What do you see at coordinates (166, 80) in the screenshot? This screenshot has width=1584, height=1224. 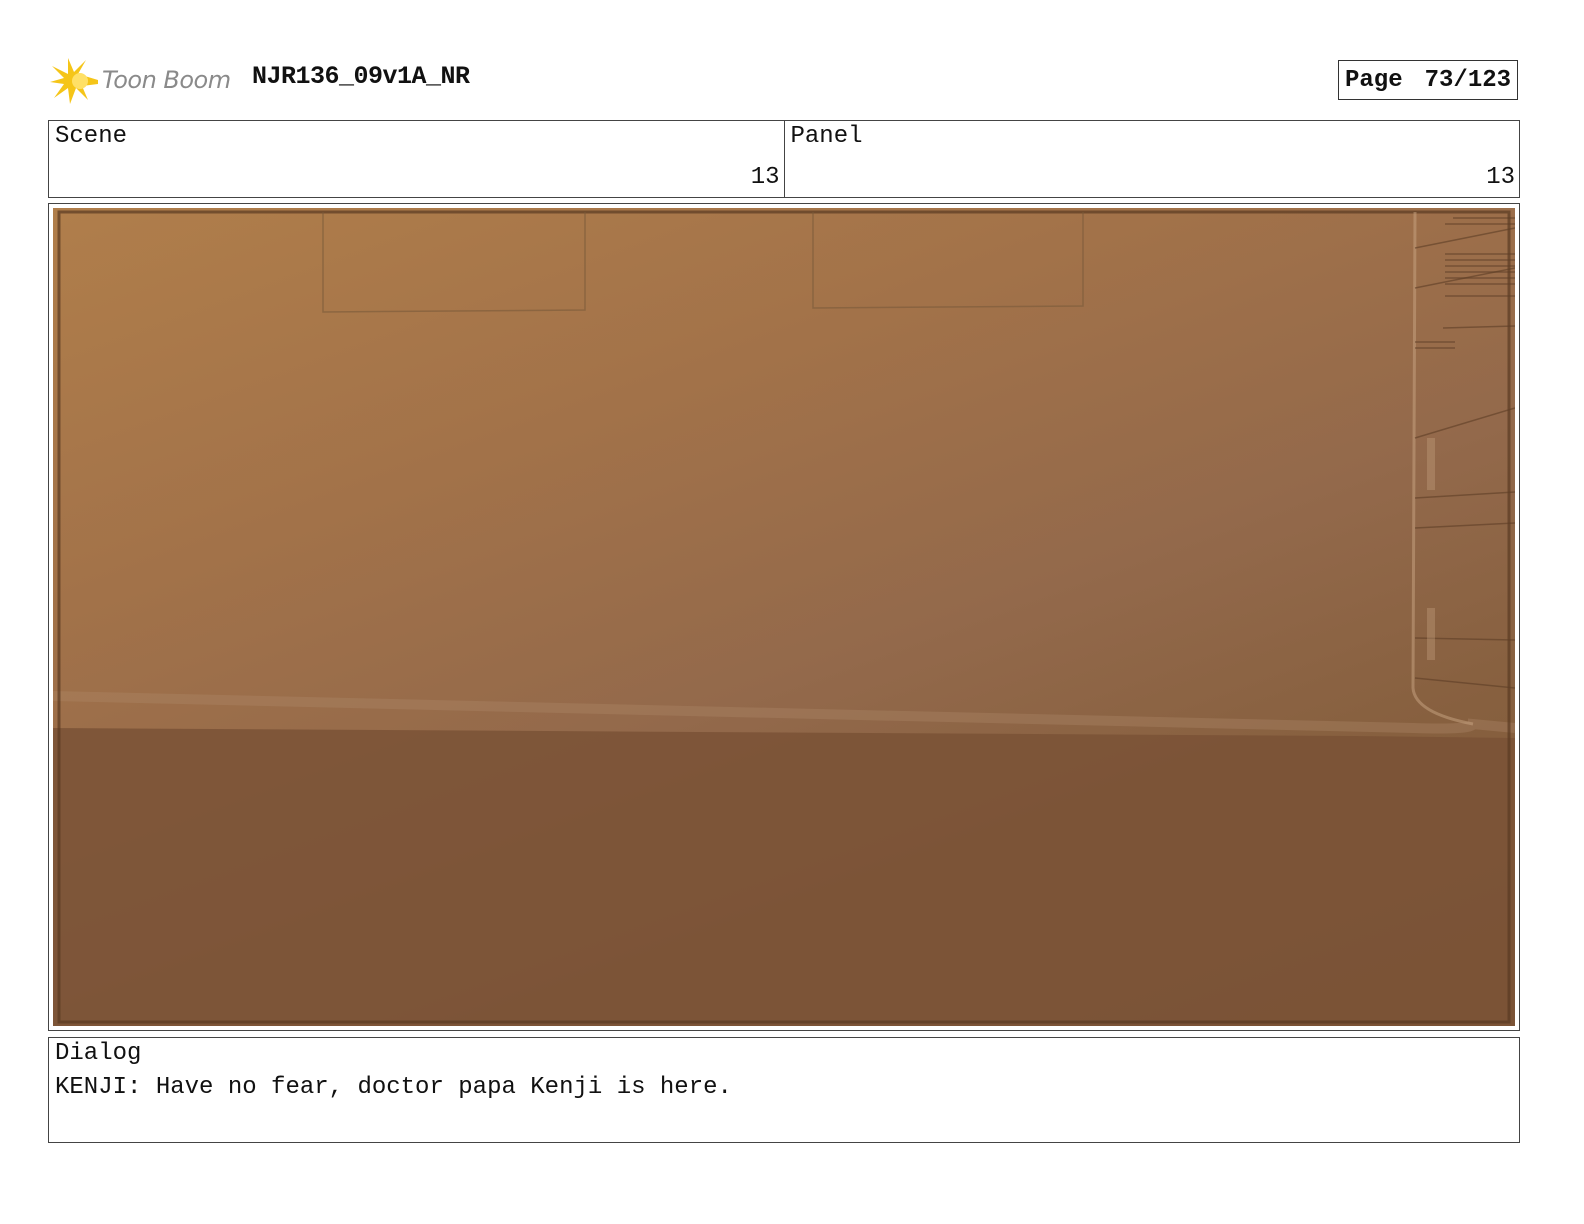 I see `logo-text: Toon Boom` at bounding box center [166, 80].